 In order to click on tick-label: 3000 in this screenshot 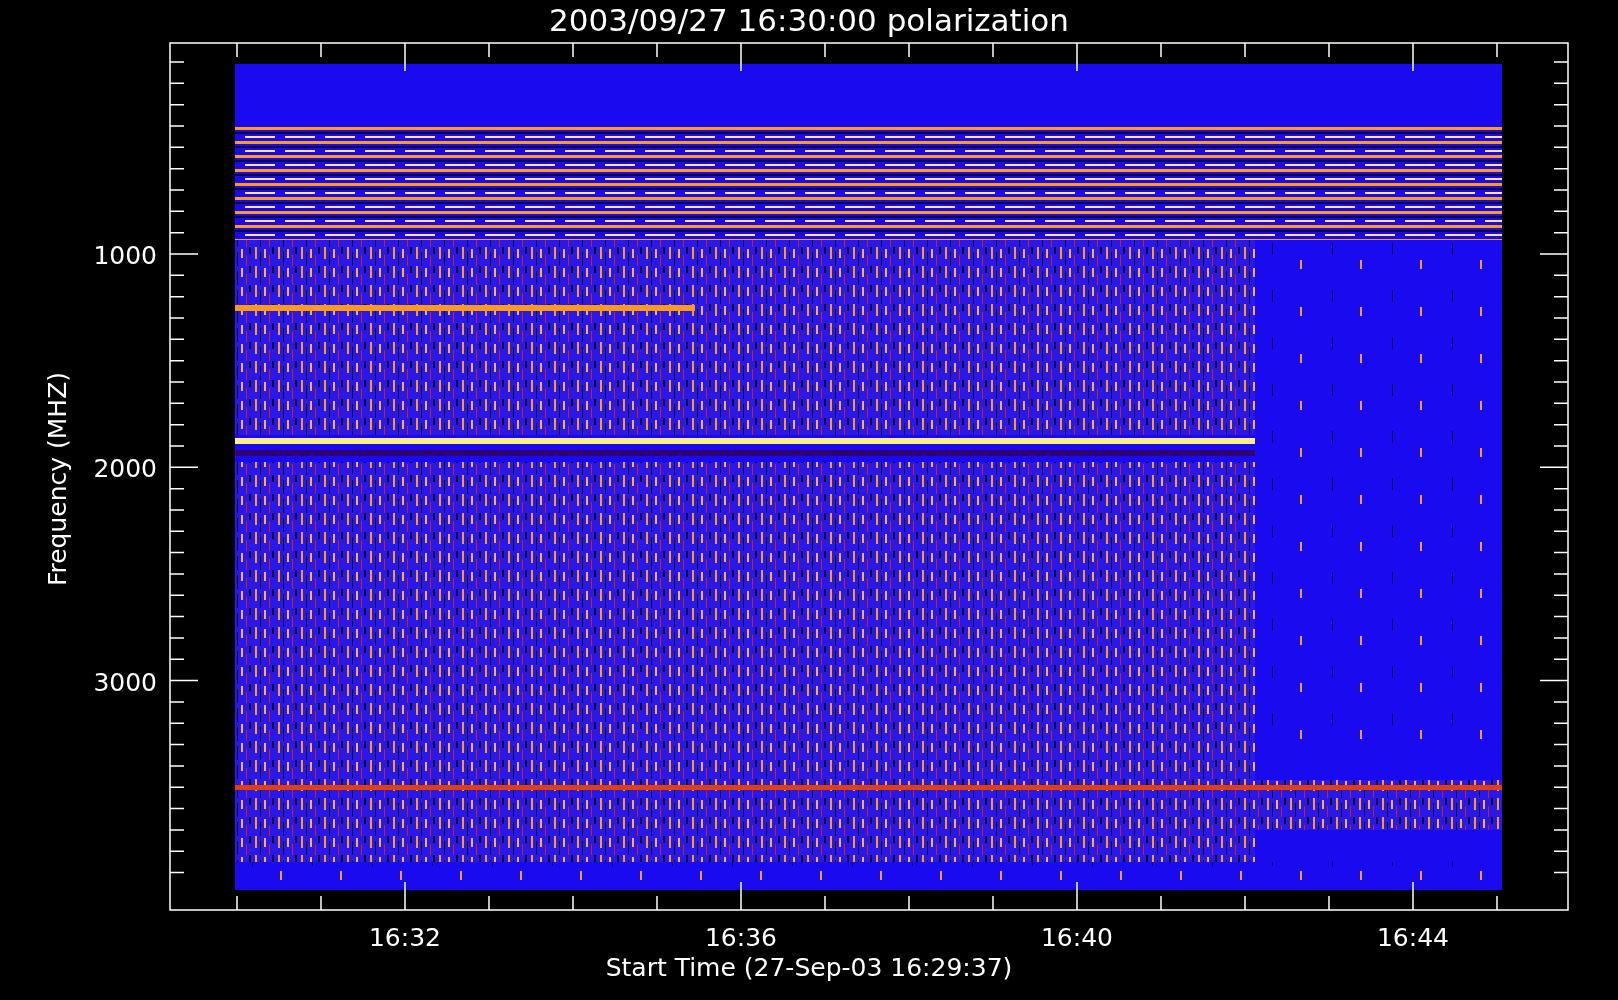, I will do `click(125, 682)`.